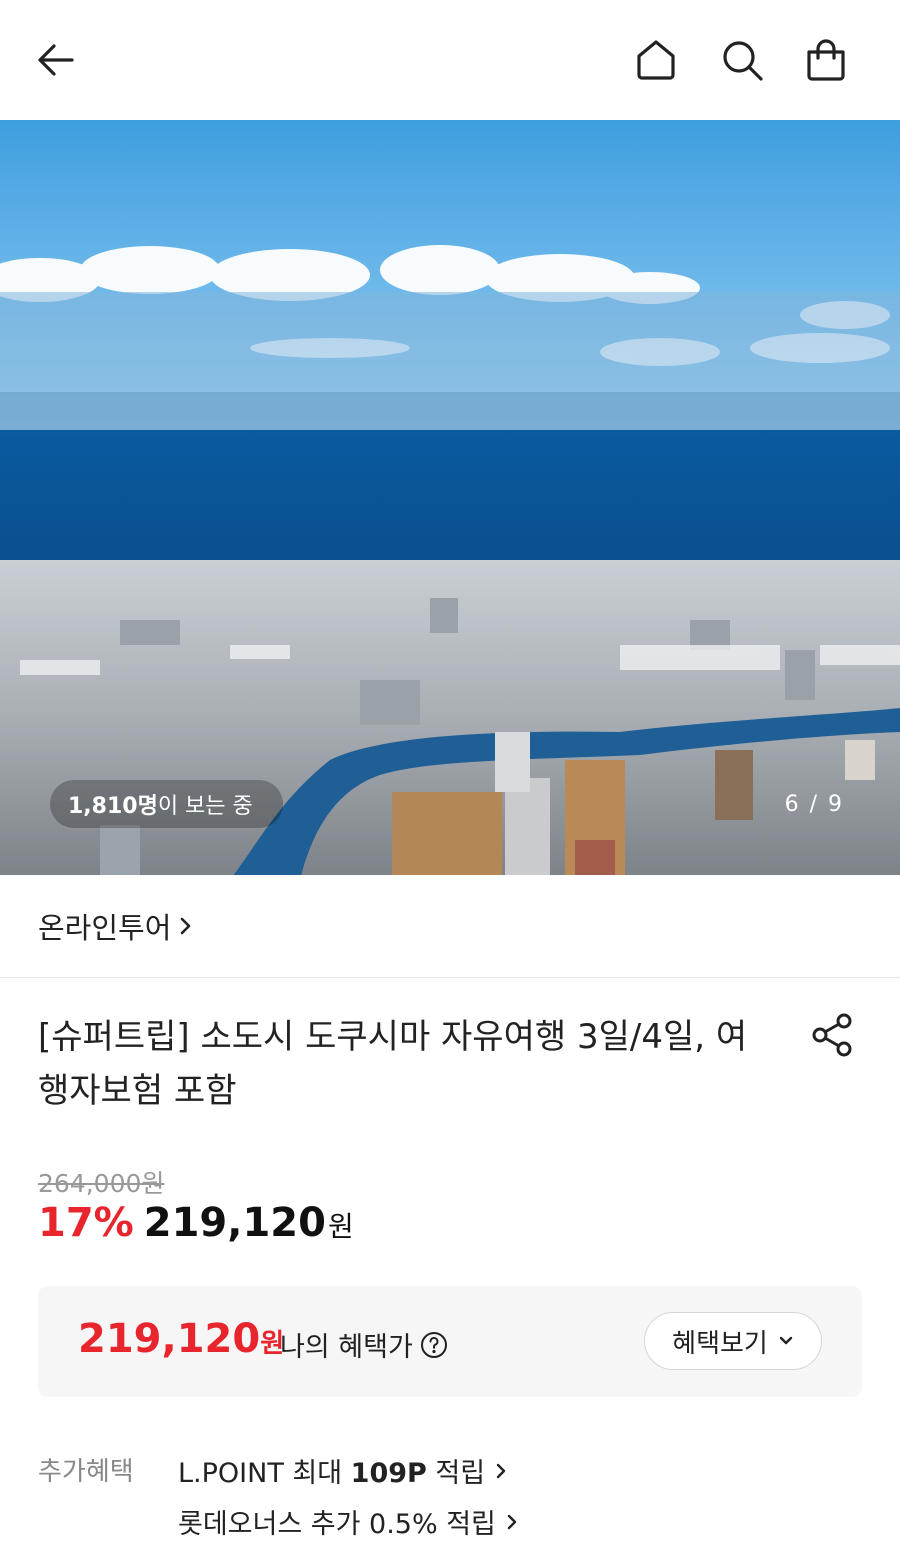 This screenshot has height=1550, width=900. I want to click on search-button, so click(742, 60).